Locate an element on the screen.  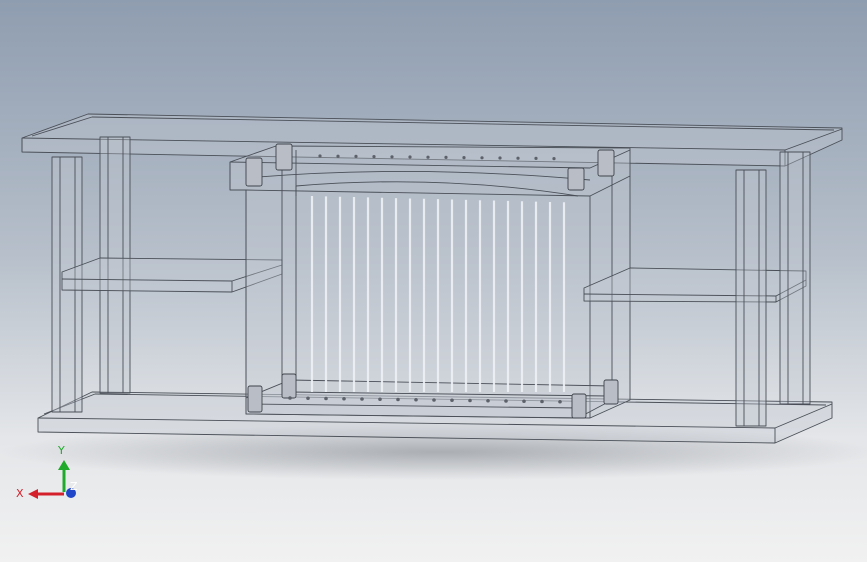
right-shelf is located at coordinates (695, 285).